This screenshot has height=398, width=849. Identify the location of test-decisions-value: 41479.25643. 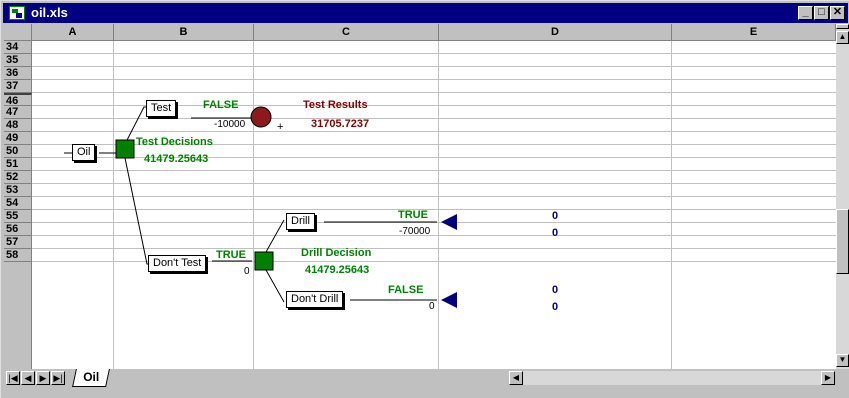
(176, 159).